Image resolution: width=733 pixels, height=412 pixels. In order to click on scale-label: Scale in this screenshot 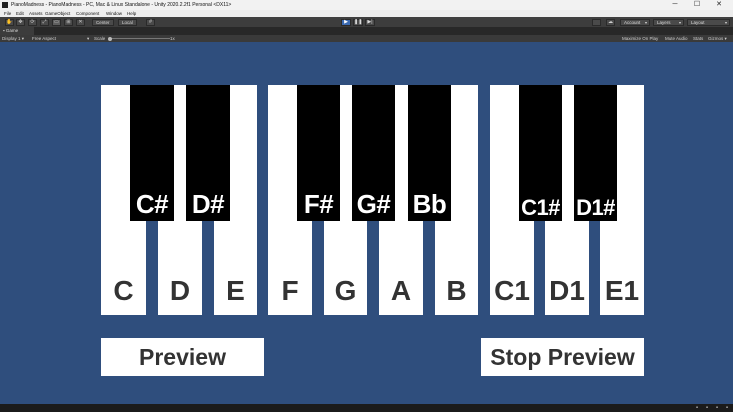, I will do `click(100, 38)`.